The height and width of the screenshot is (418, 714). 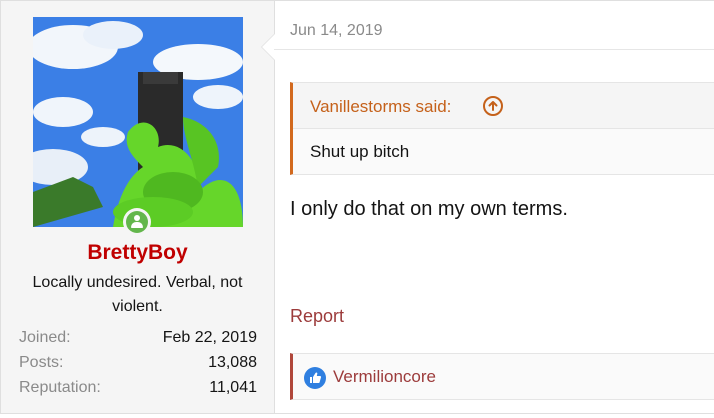 I want to click on avatar-image, so click(x=138, y=122).